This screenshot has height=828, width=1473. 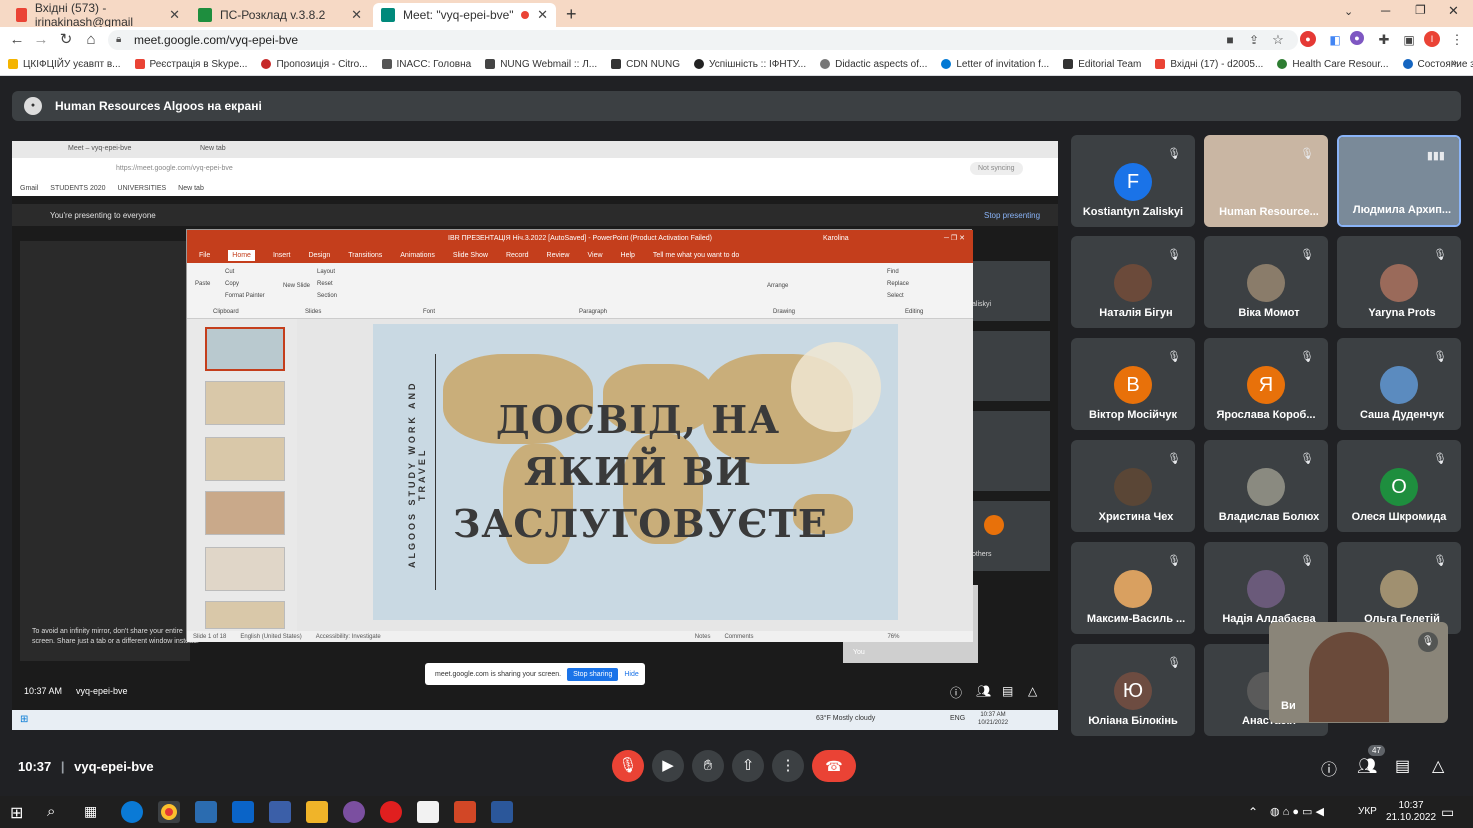 I want to click on inner-time: 10:37 AM, so click(x=43, y=691).